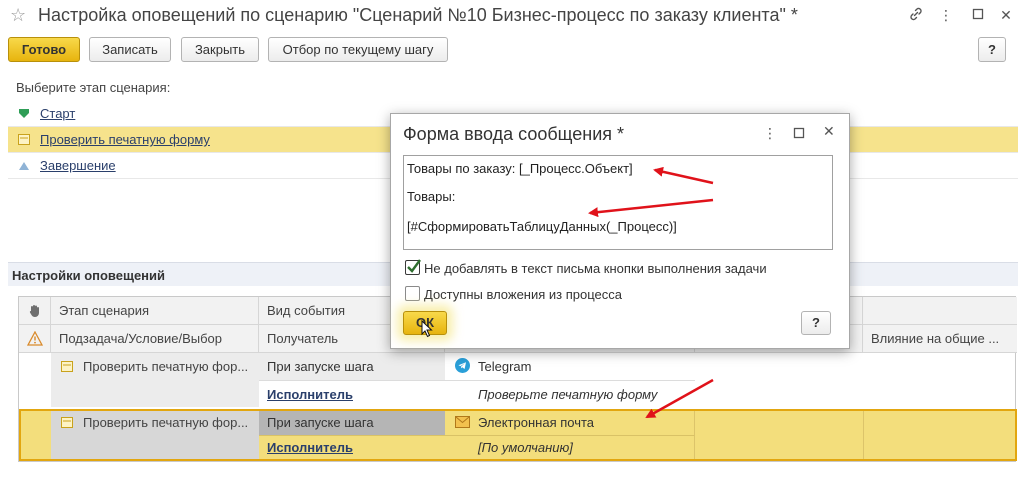 The width and height of the screenshot is (1024, 499). I want to click on annotation-arrows, so click(651, 292).